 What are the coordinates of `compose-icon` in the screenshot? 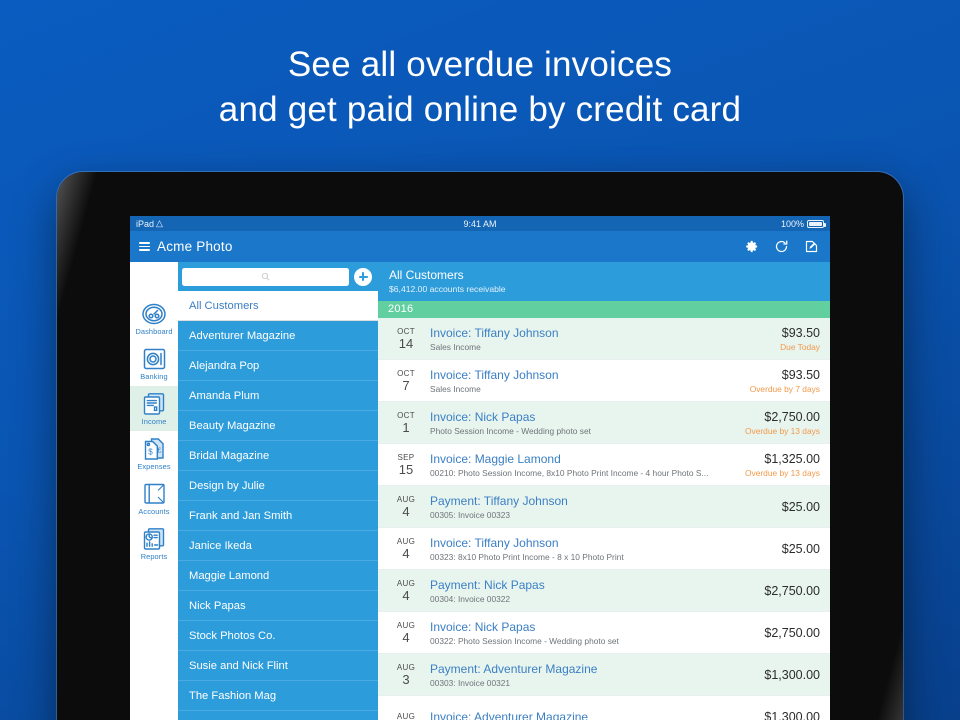 It's located at (811, 246).